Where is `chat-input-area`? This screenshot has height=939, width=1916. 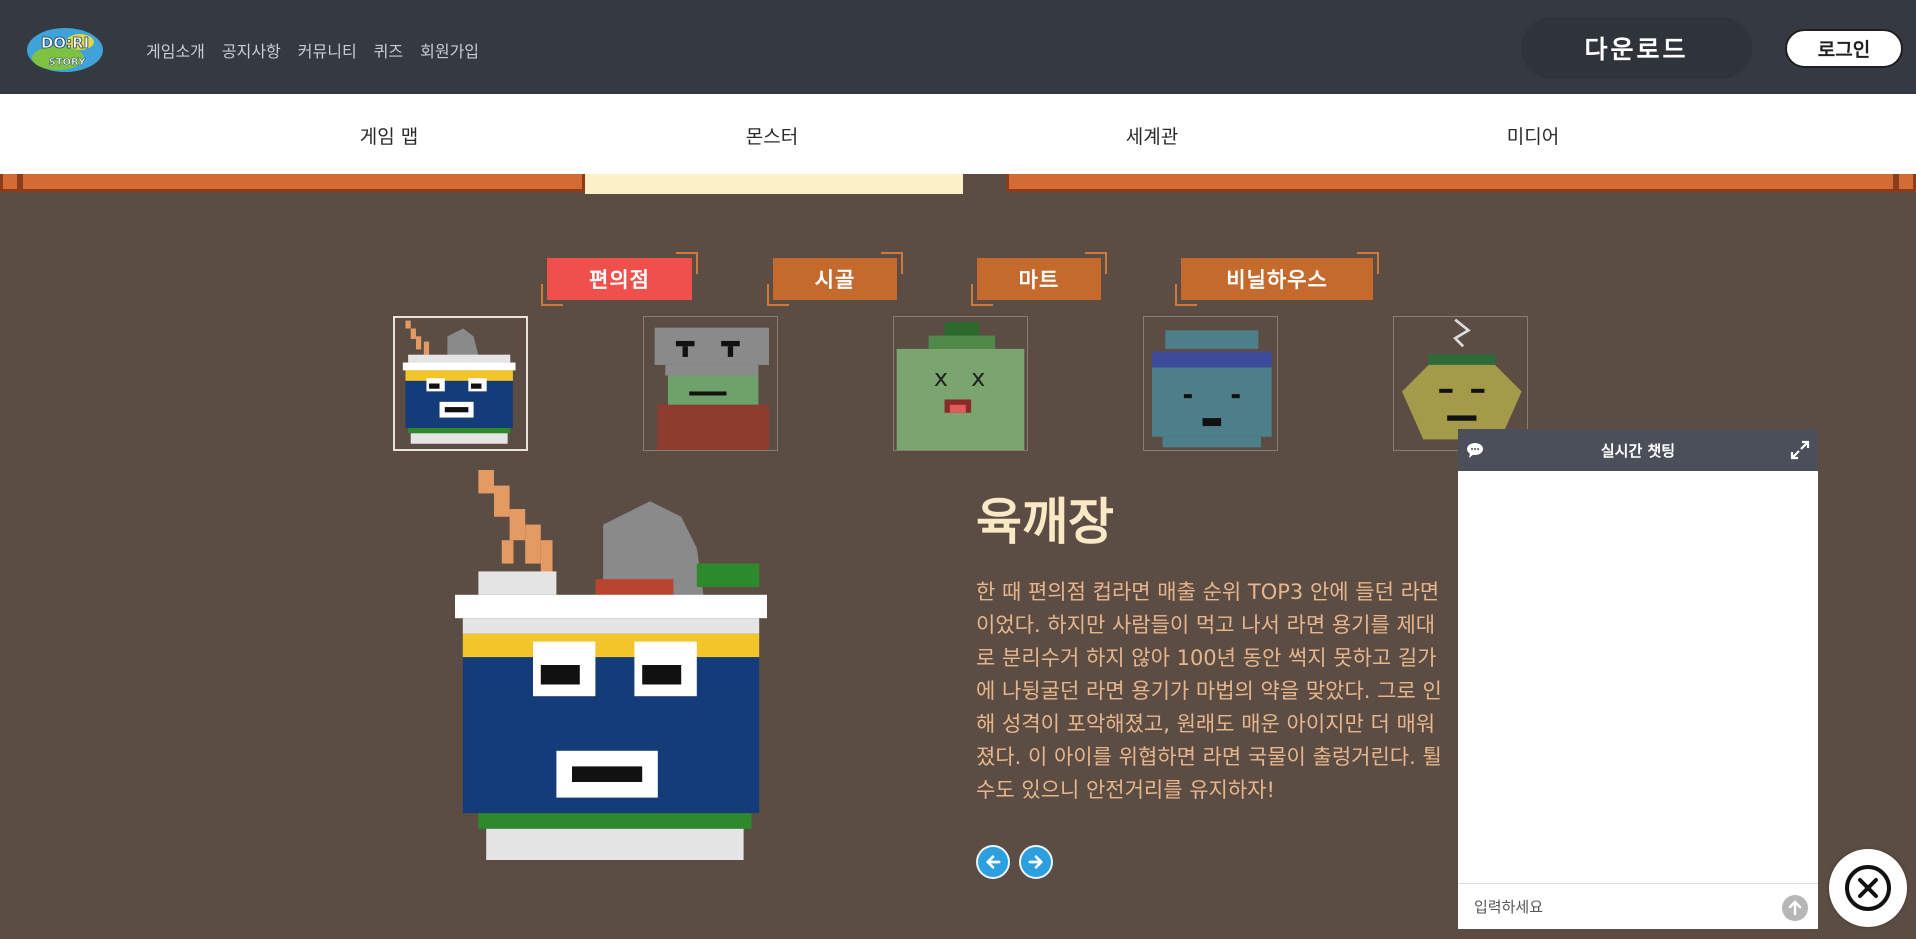 chat-input-area is located at coordinates (1638, 906).